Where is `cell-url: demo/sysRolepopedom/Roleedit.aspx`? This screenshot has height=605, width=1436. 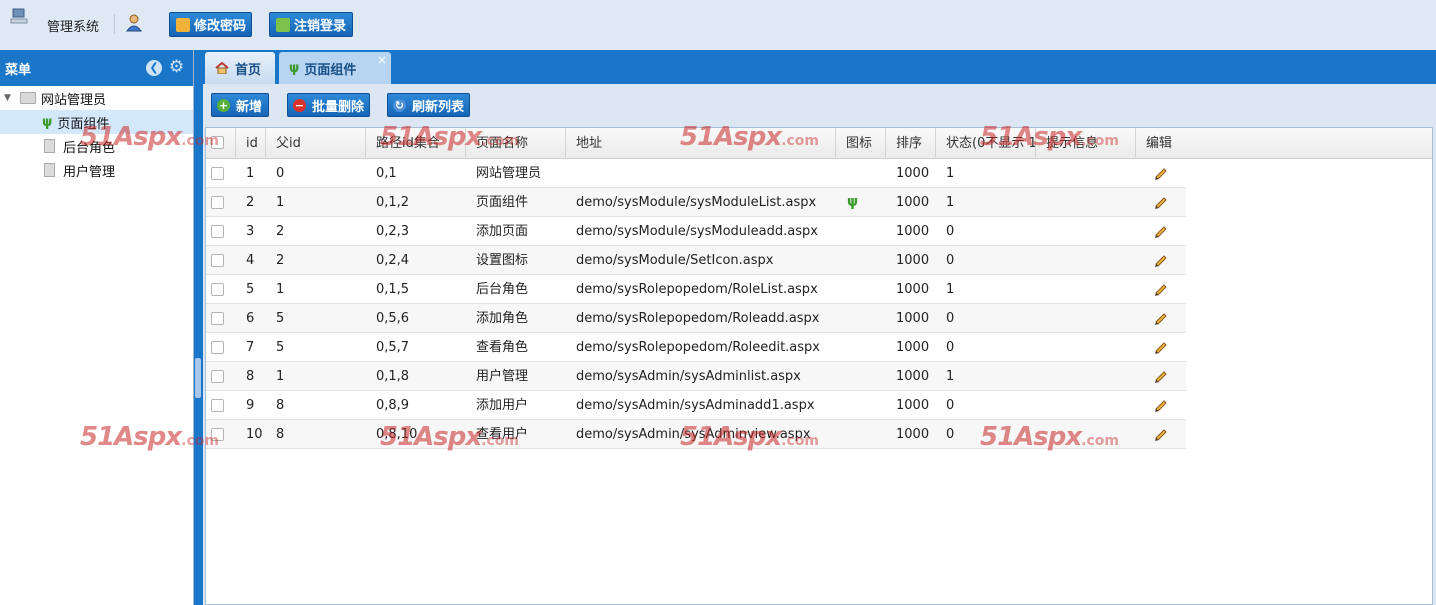
cell-url: demo/sysRolepopedom/Roleedit.aspx is located at coordinates (698, 347).